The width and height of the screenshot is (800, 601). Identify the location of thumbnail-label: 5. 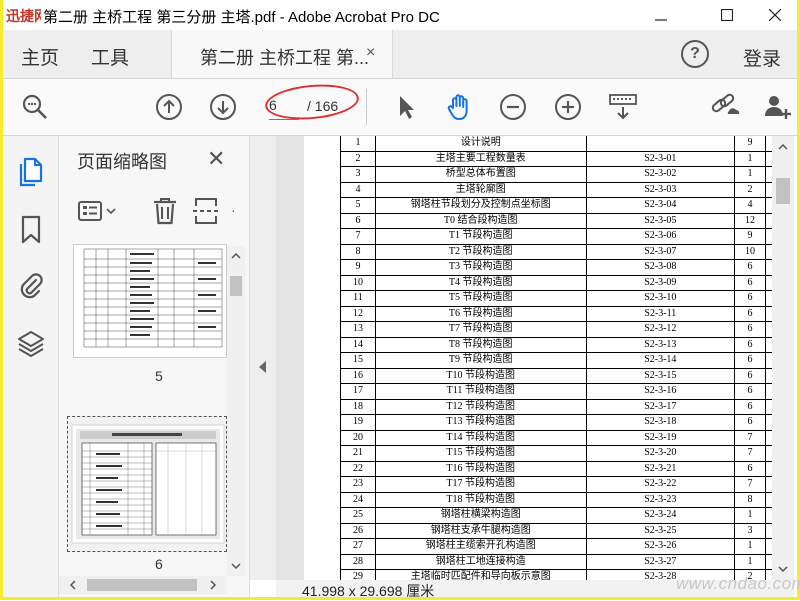
(159, 376).